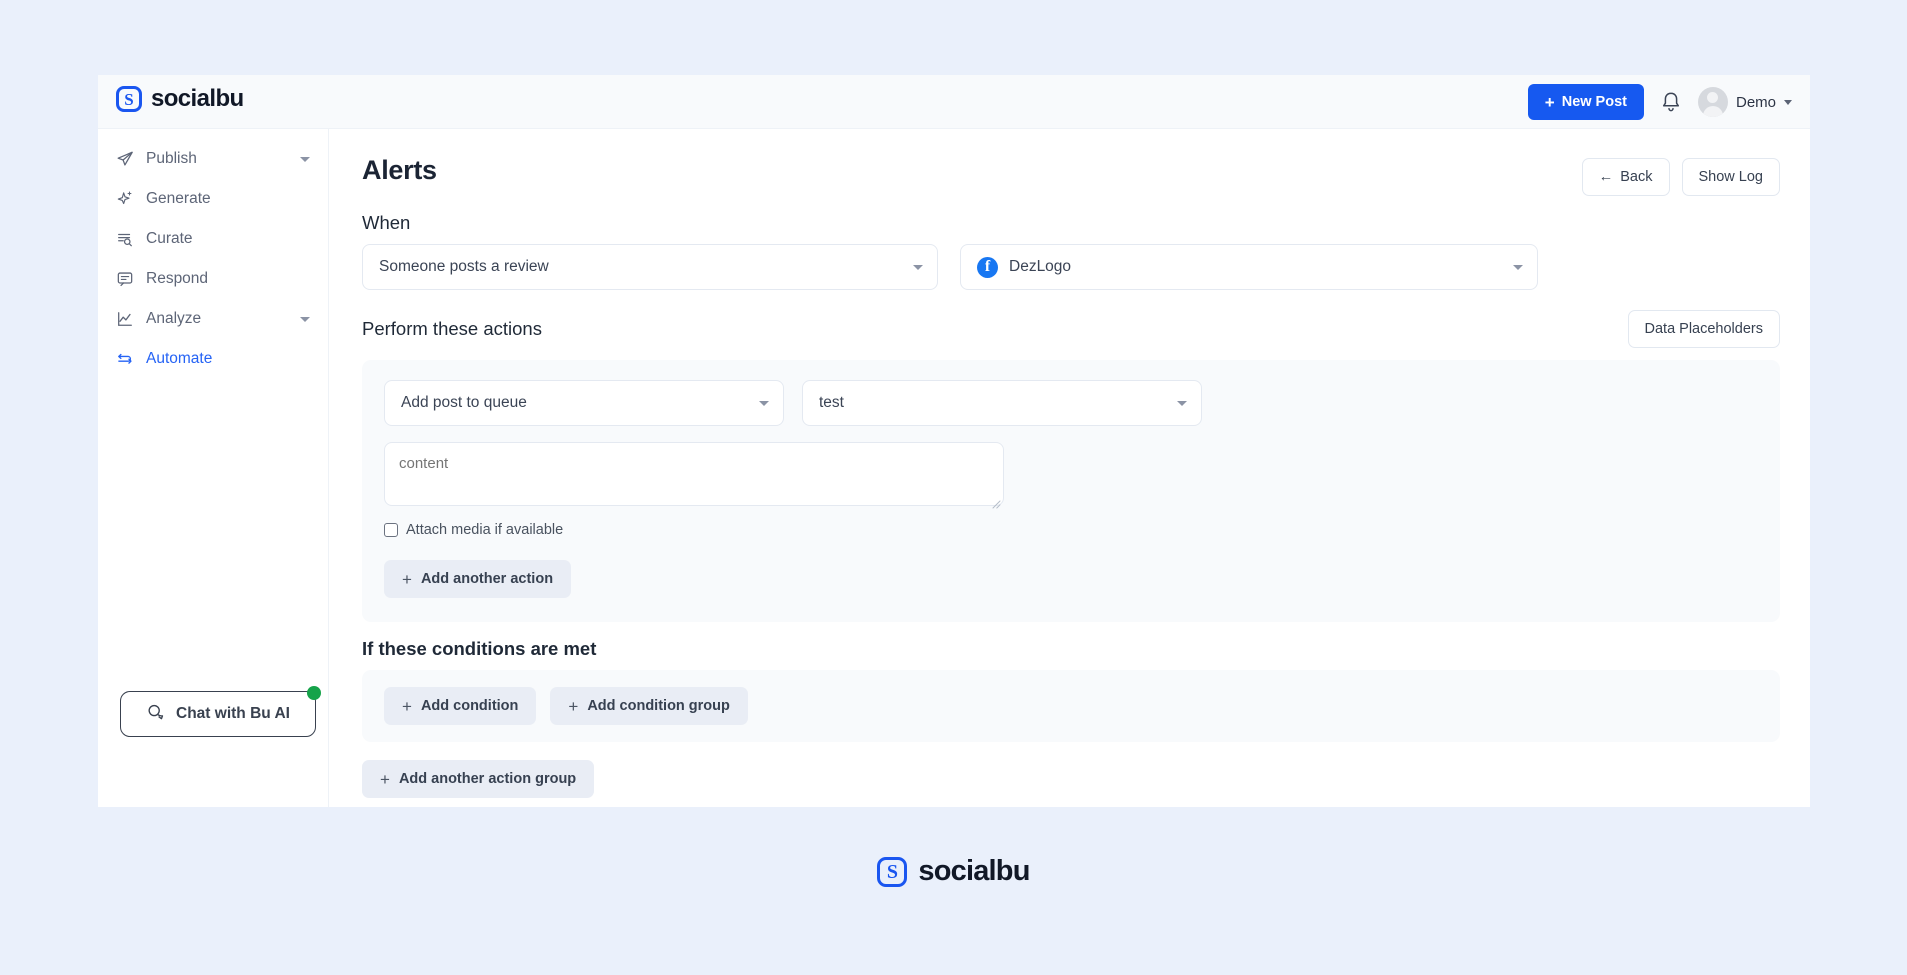  What do you see at coordinates (169, 238) in the screenshot?
I see `sidebar-item-label: Curate` at bounding box center [169, 238].